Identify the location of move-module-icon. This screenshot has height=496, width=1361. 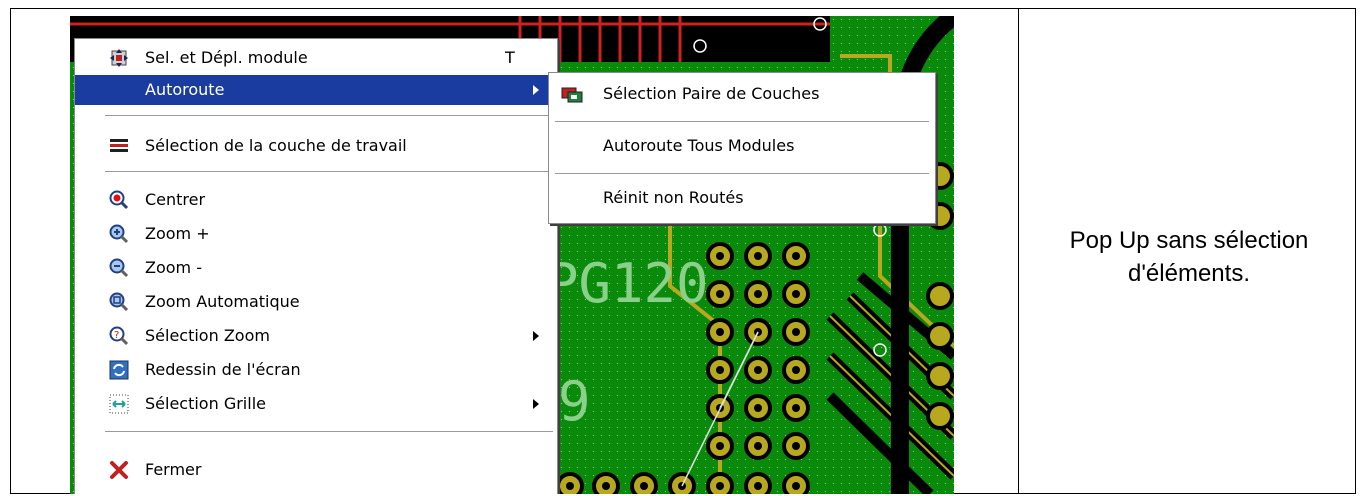
(119, 58).